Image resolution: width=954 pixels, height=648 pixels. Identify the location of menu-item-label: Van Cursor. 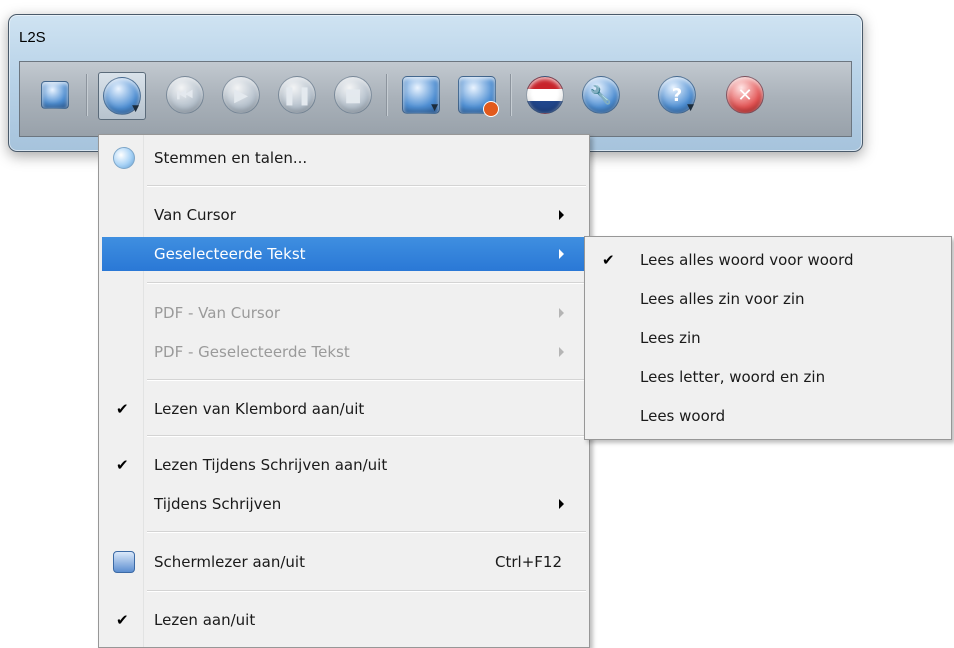
(195, 215).